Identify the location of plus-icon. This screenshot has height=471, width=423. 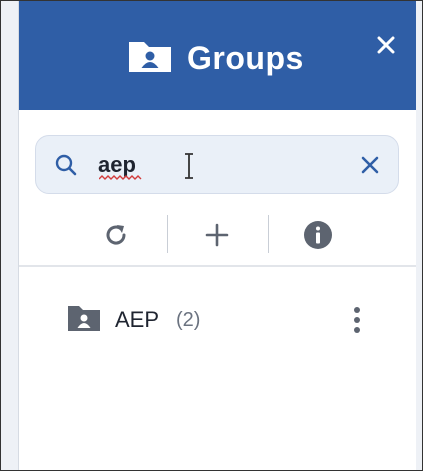
(217, 235).